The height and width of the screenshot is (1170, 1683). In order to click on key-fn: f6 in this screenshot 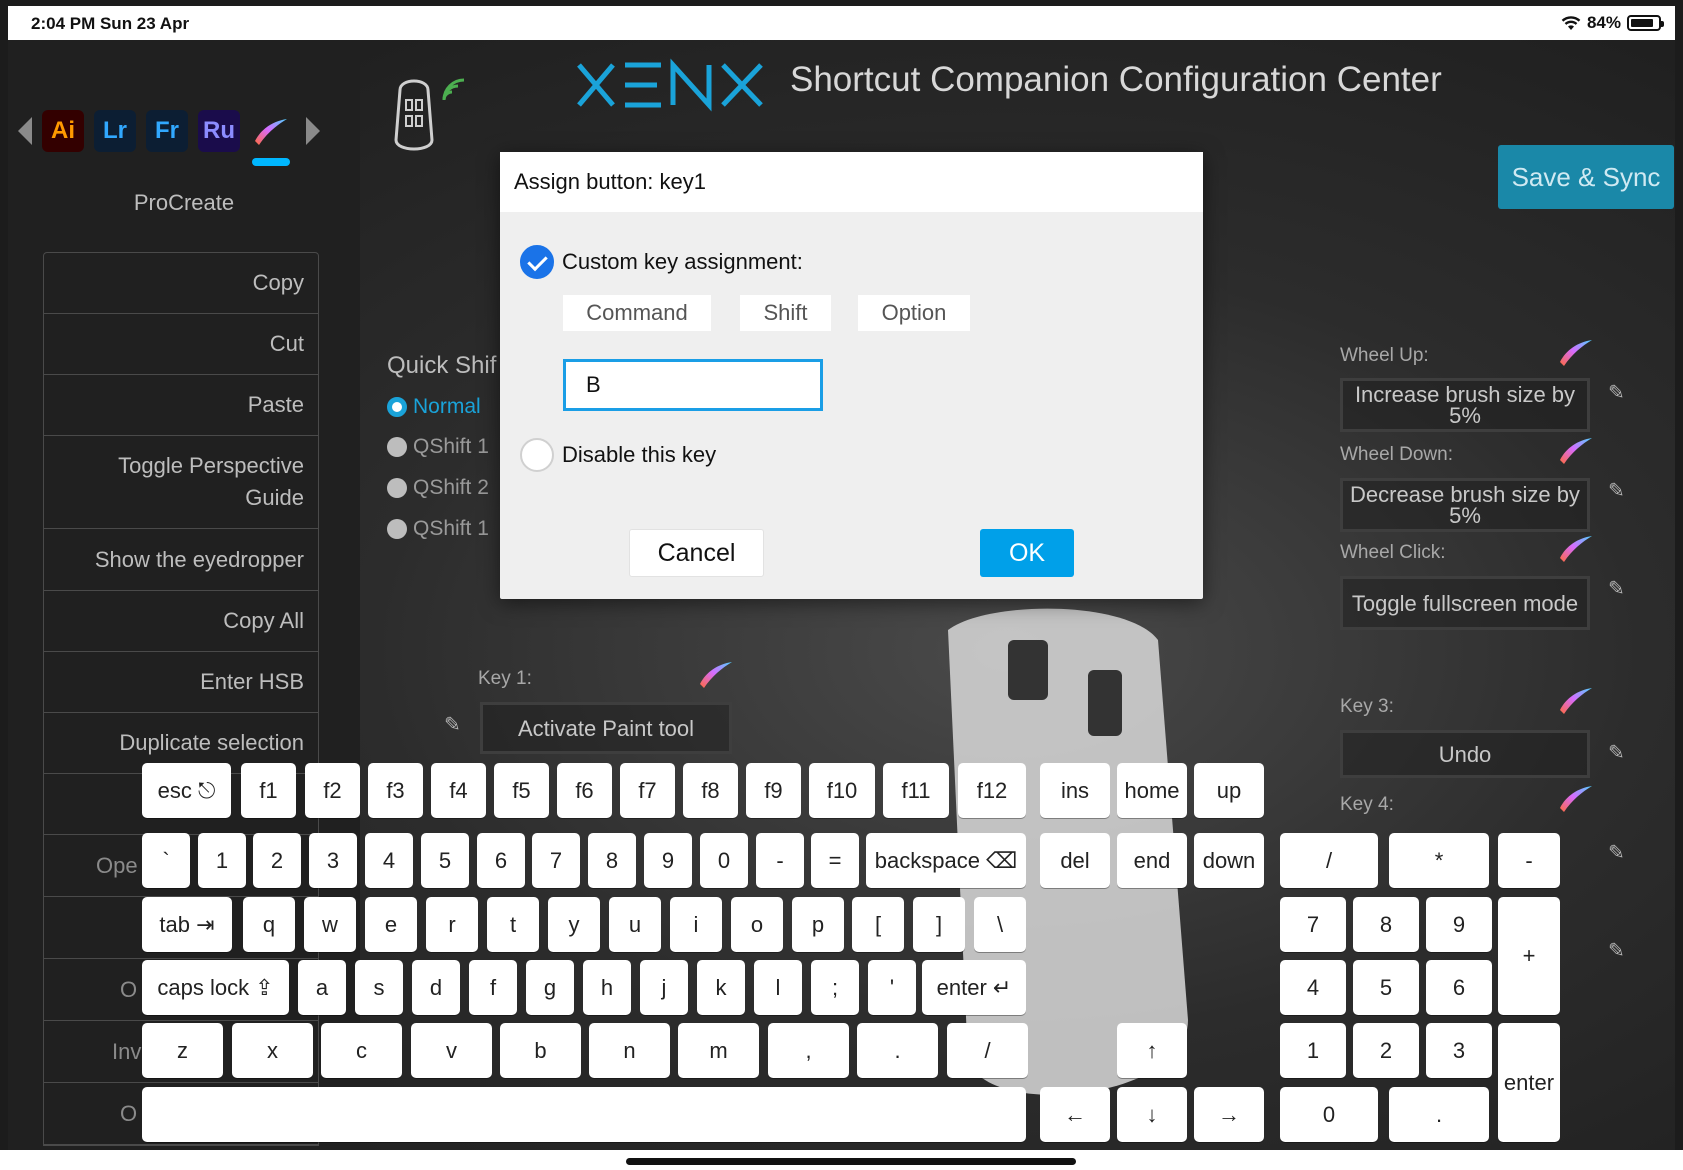, I will do `click(584, 790)`.